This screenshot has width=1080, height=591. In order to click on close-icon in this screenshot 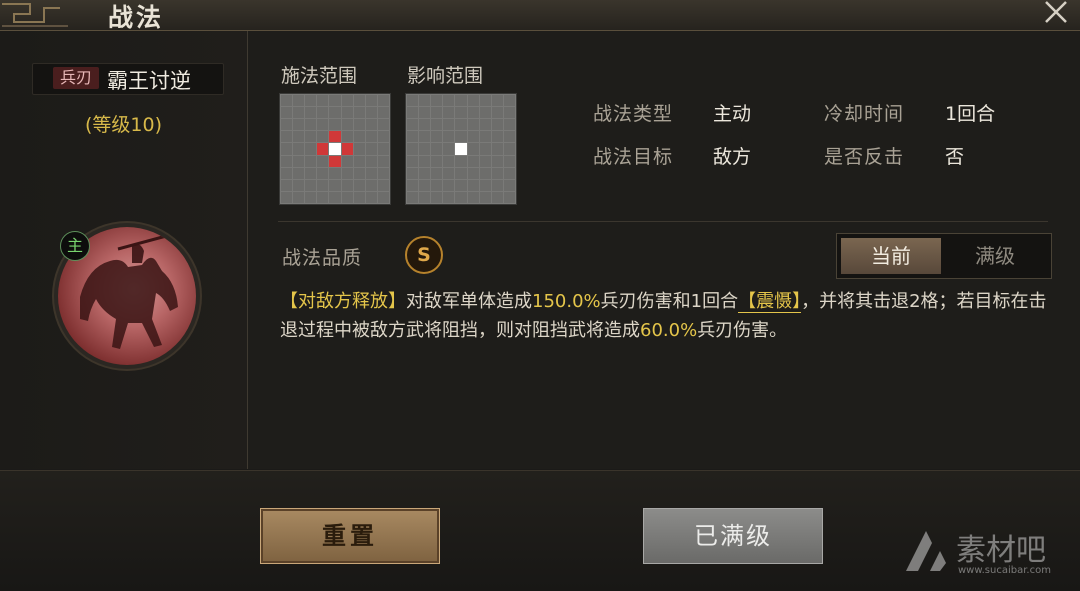, I will do `click(1056, 14)`.